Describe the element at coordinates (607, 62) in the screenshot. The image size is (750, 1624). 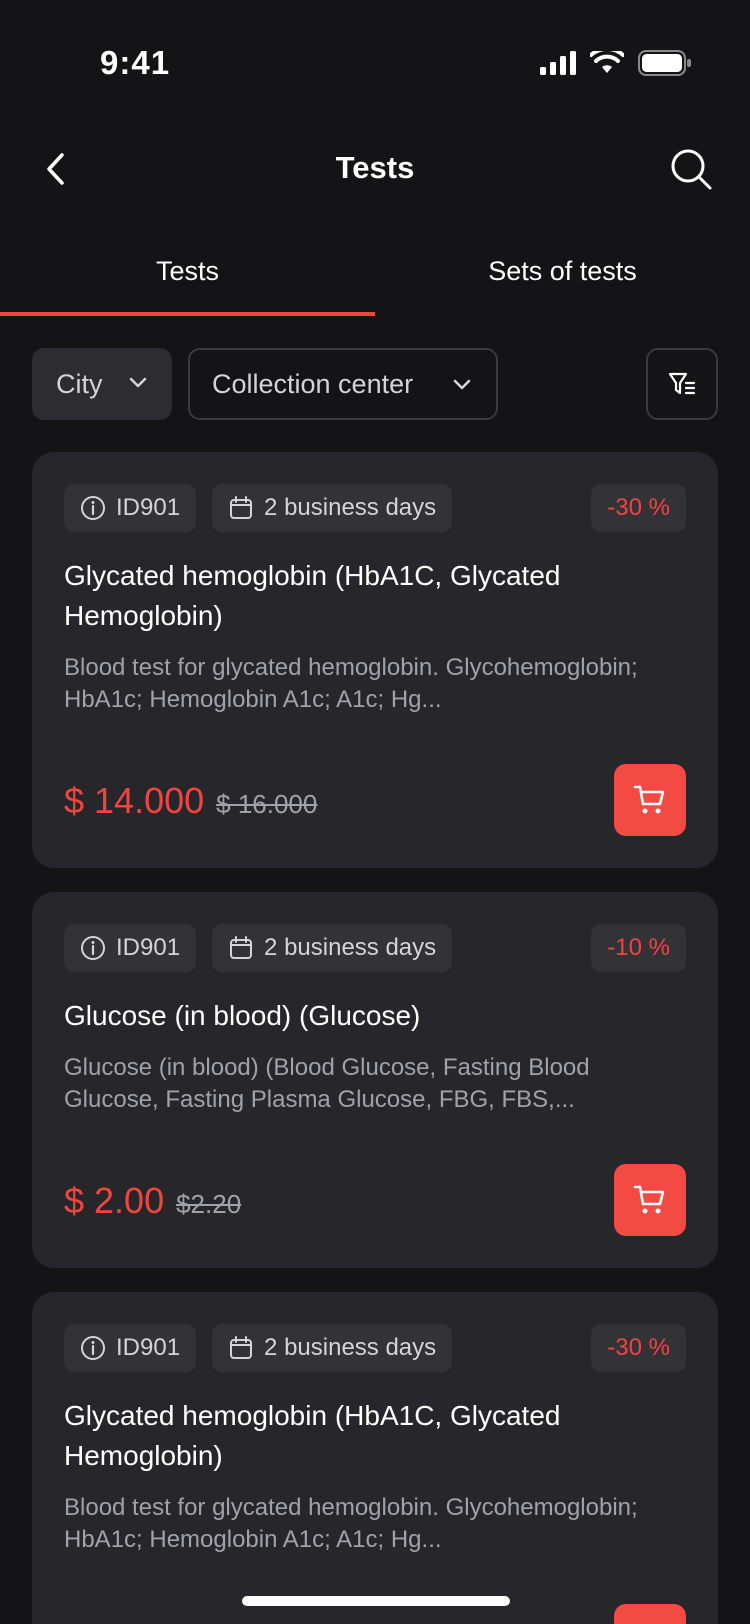
I see `wifi-icon` at that location.